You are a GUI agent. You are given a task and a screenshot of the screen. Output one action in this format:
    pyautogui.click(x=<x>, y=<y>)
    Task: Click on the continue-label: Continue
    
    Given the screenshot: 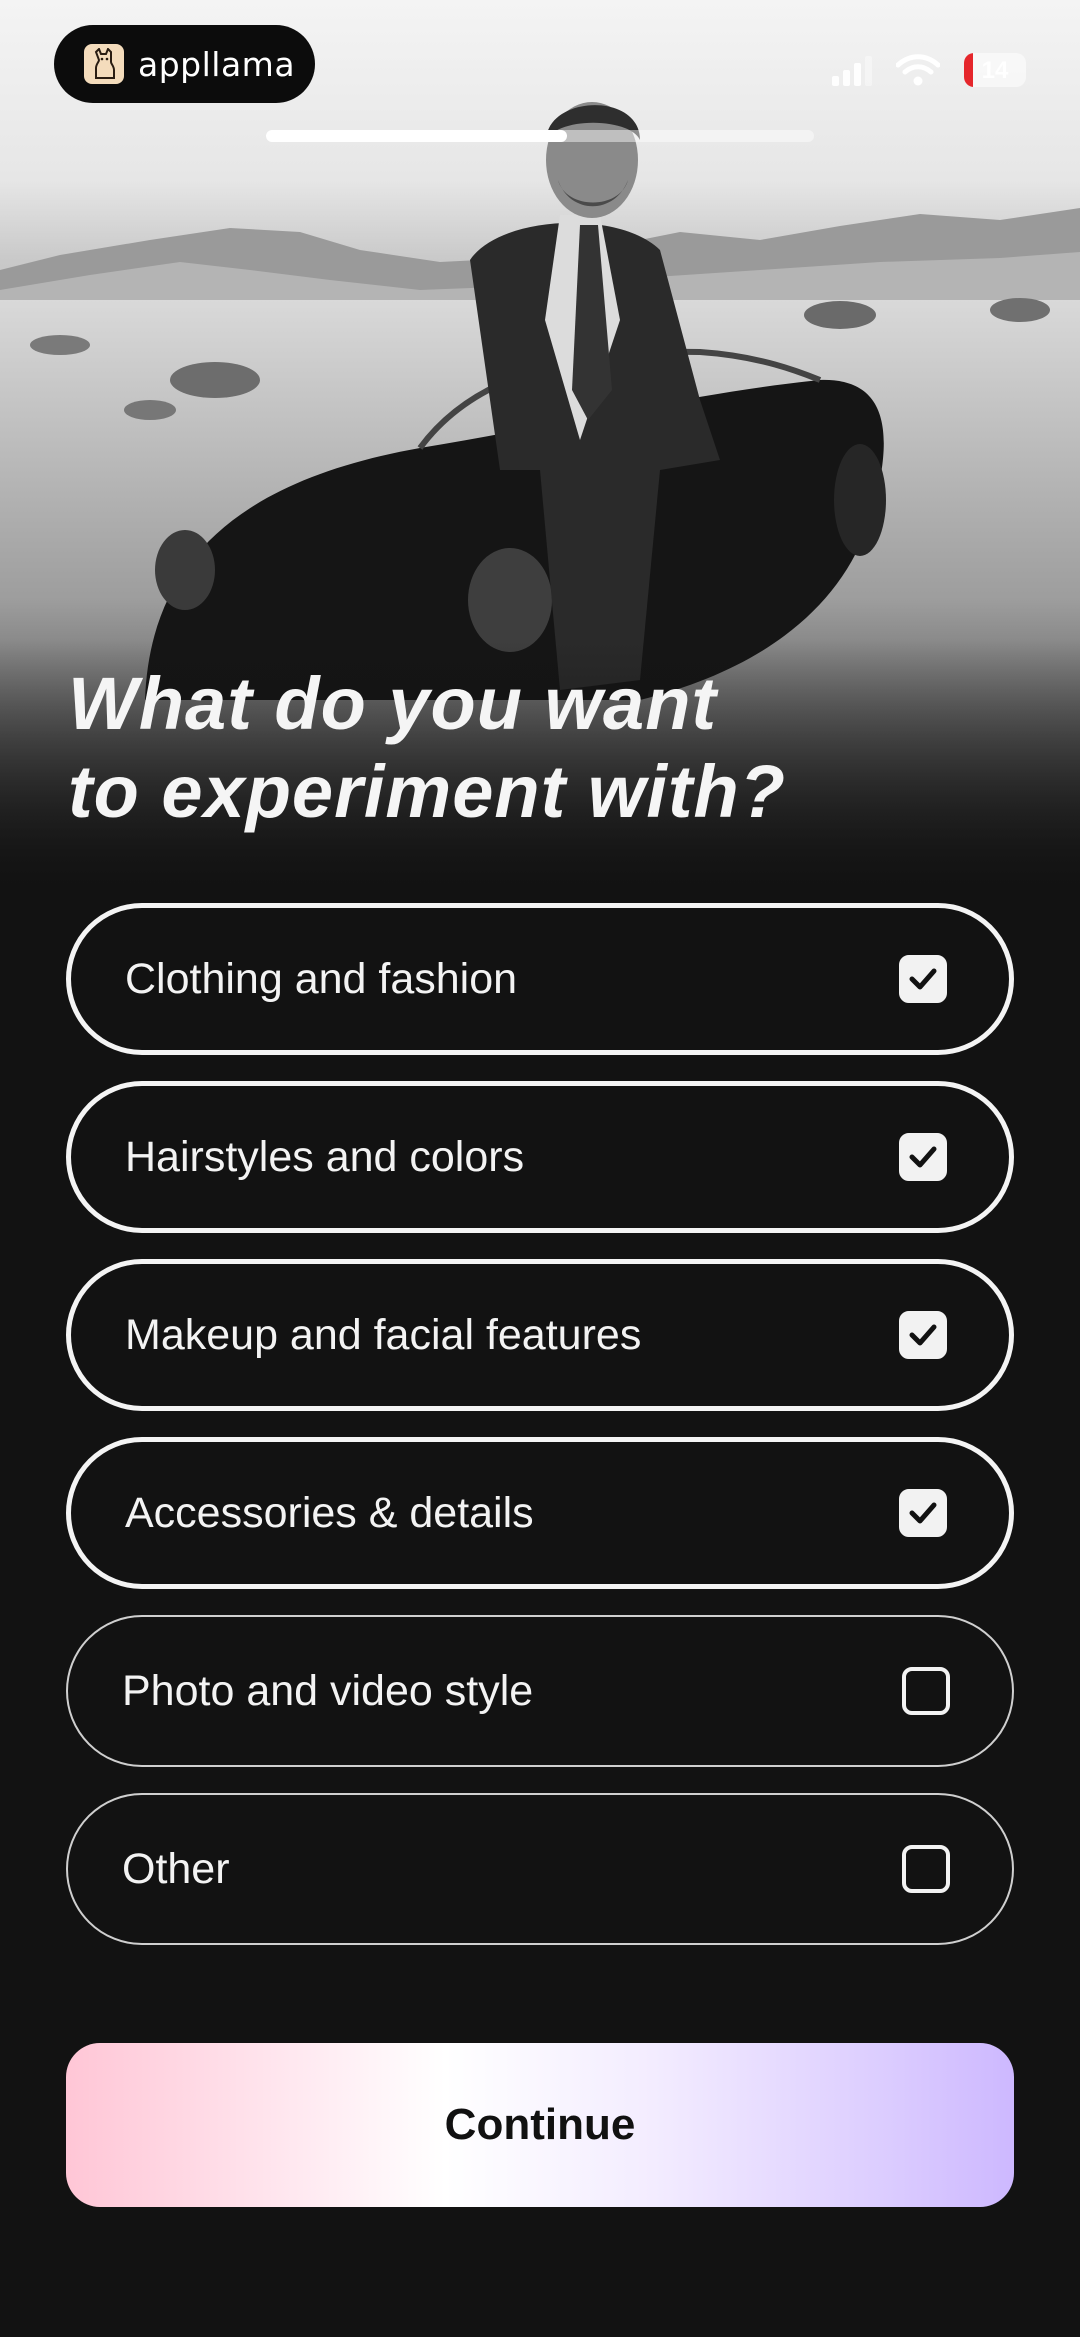 What is the action you would take?
    pyautogui.click(x=540, y=2124)
    